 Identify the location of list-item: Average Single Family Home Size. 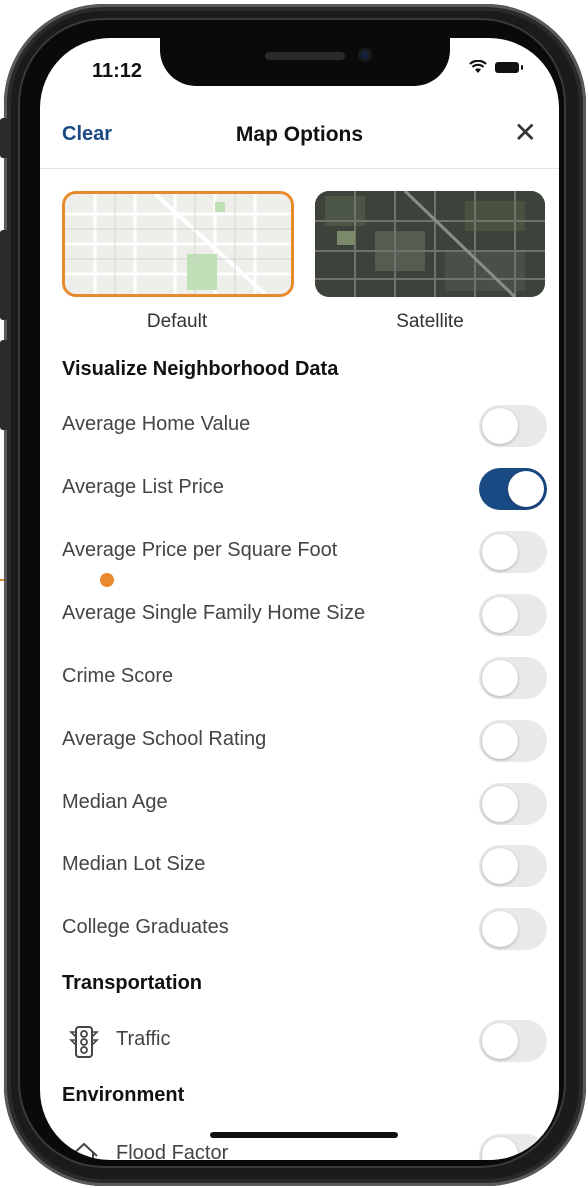
(299, 619).